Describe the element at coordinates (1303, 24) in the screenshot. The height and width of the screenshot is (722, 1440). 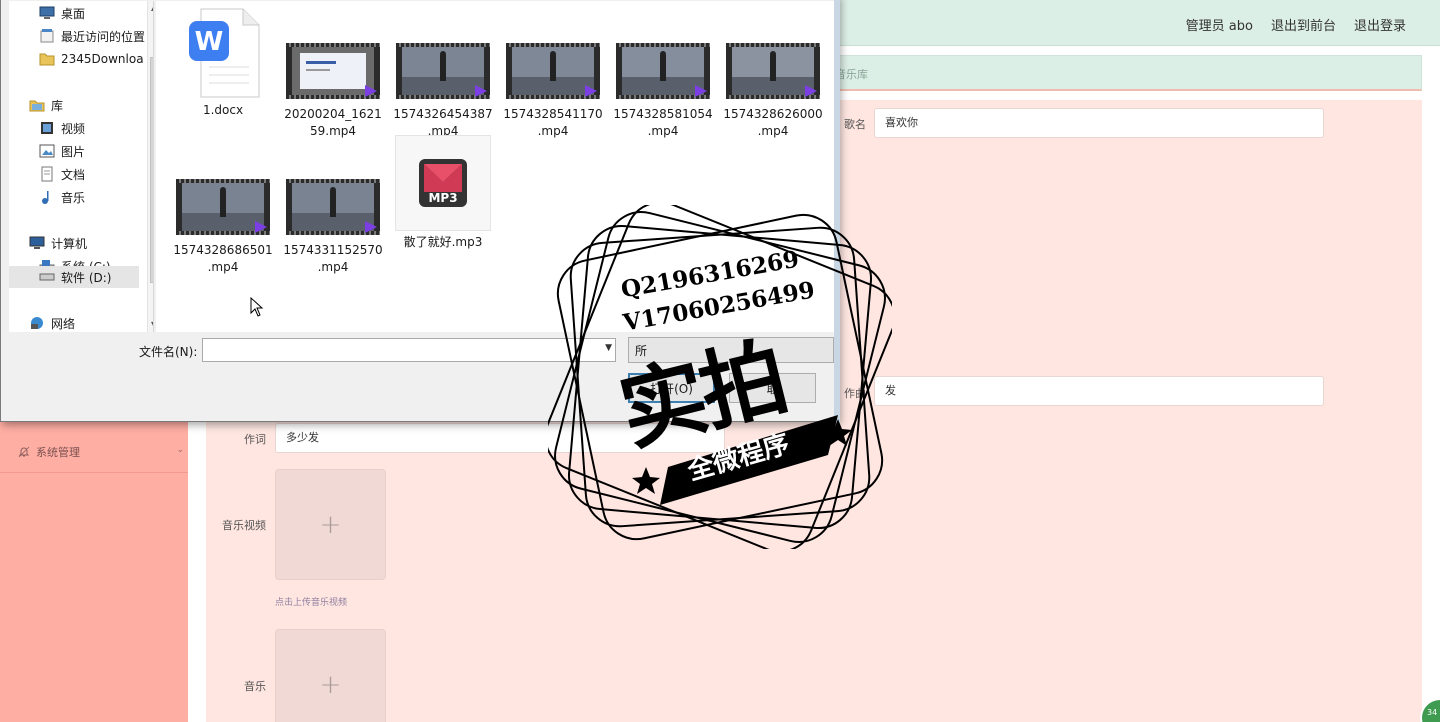
I see `exit-to-front-link: 退出到前台` at that location.